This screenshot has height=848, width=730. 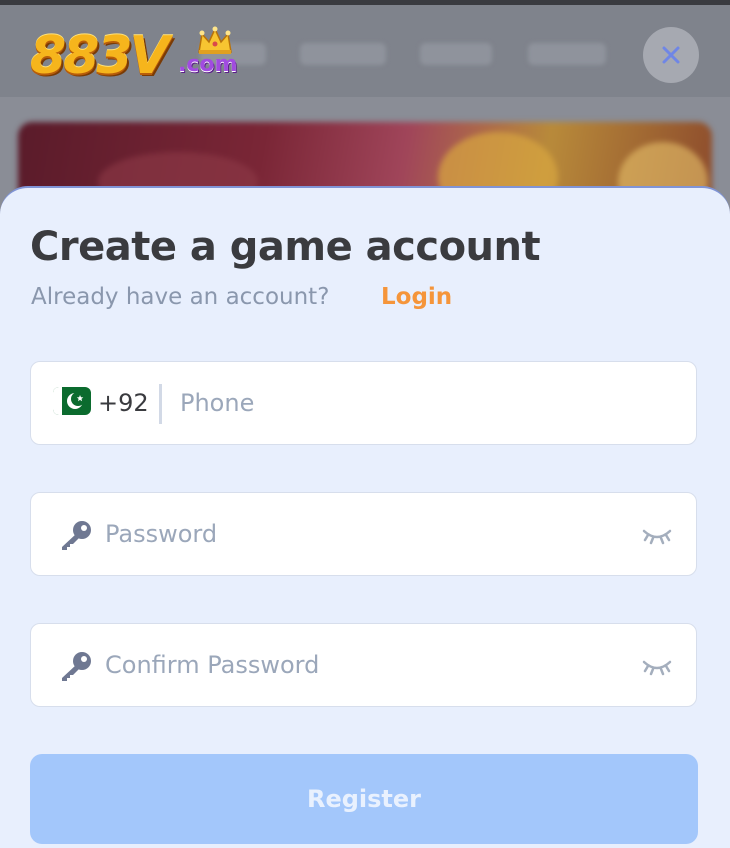 I want to click on pakistan-flag-icon, so click(x=72, y=401).